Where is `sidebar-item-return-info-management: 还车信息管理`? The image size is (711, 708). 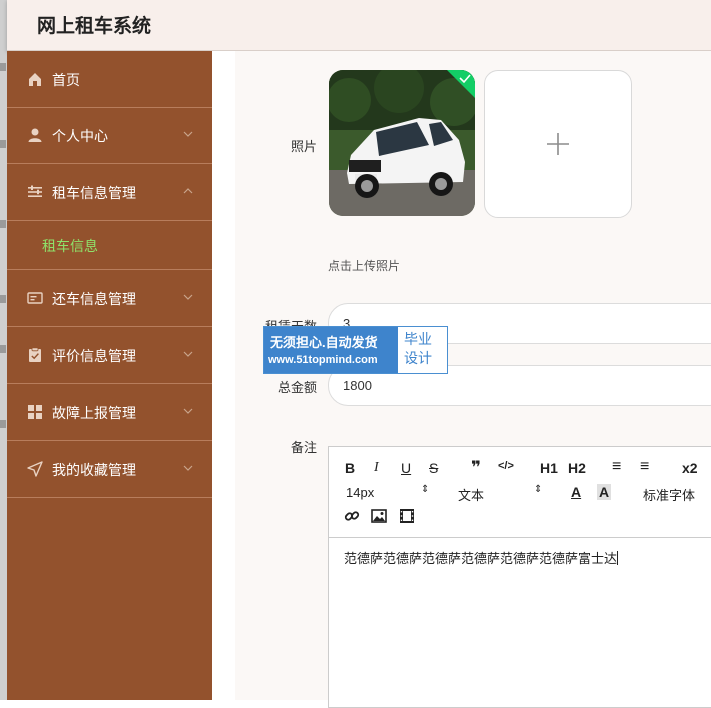 sidebar-item-return-info-management: 还车信息管理 is located at coordinates (109, 298).